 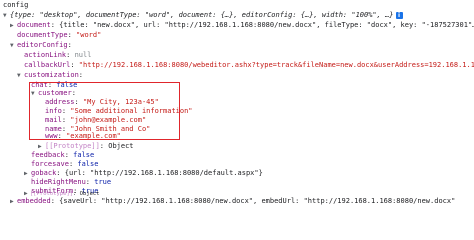 I want to click on property-row-documentType: documentType: "word", so click(x=59, y=35).